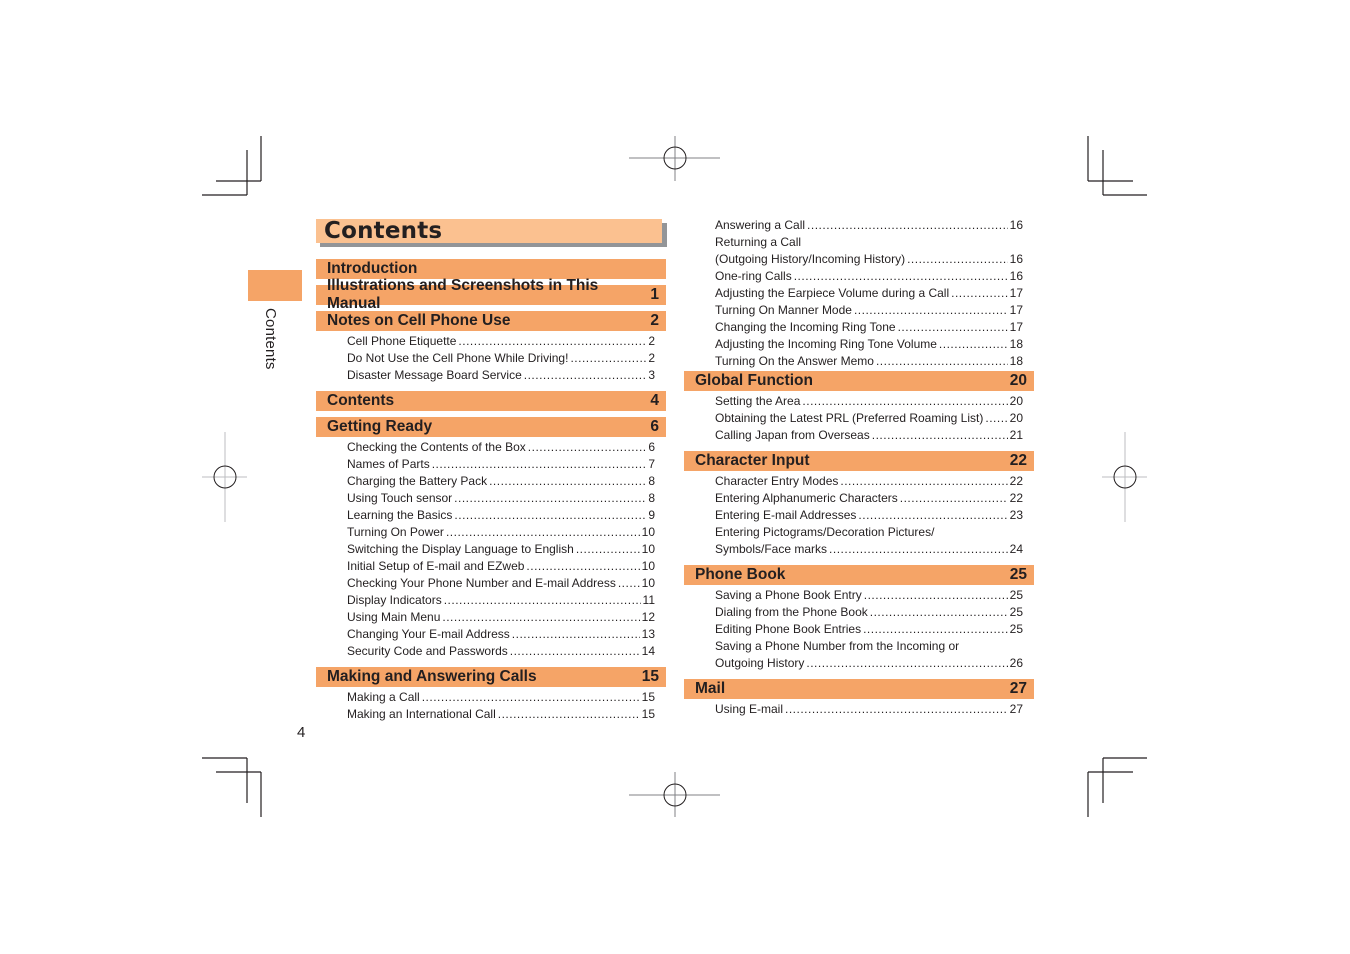 Image resolution: width=1350 pixels, height=954 pixels. Describe the element at coordinates (760, 225) in the screenshot. I see `toc-entry-label: Answering a Call` at that location.